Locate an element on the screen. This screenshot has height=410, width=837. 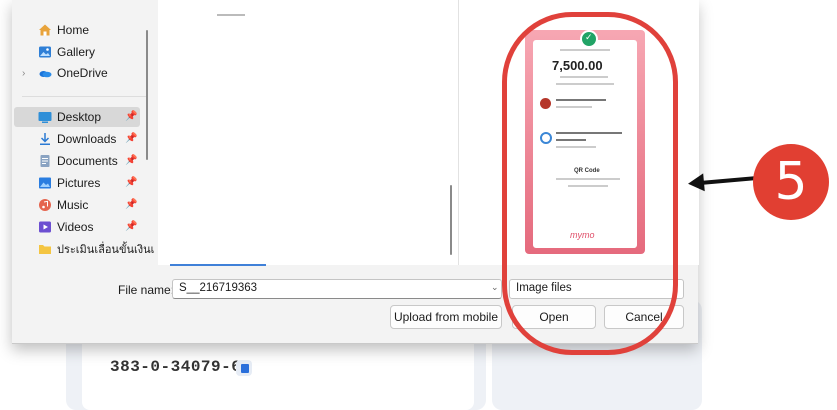
folder-icon is located at coordinates (45, 249).